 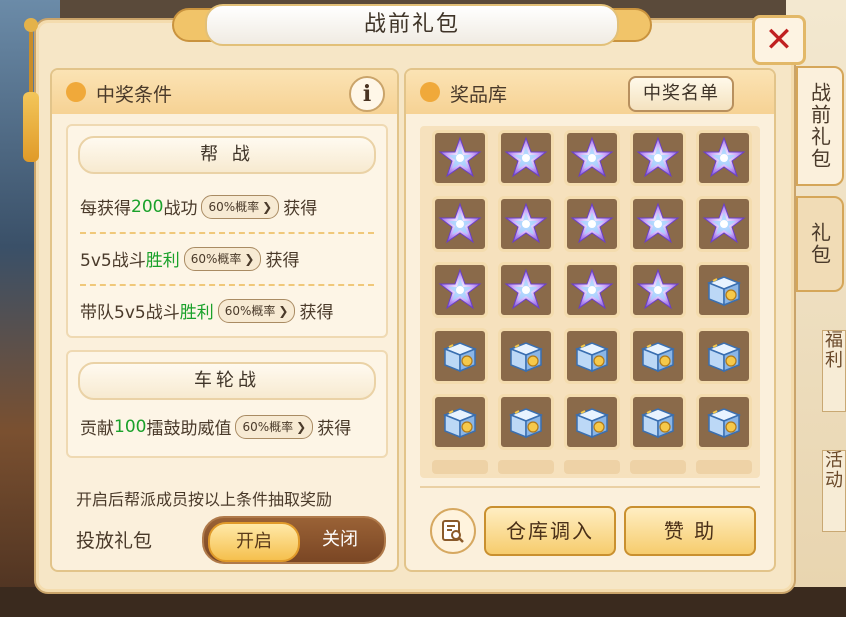 I want to click on prize-divider, so click(x=590, y=487).